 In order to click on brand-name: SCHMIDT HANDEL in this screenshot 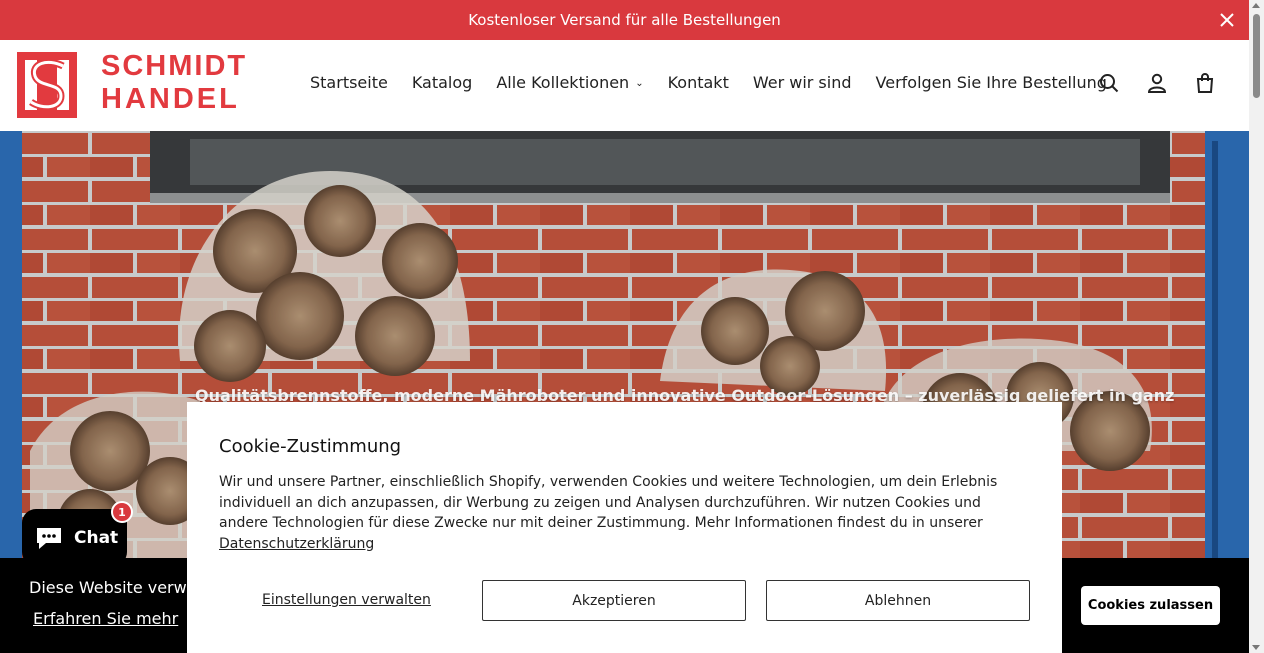, I will do `click(174, 83)`.